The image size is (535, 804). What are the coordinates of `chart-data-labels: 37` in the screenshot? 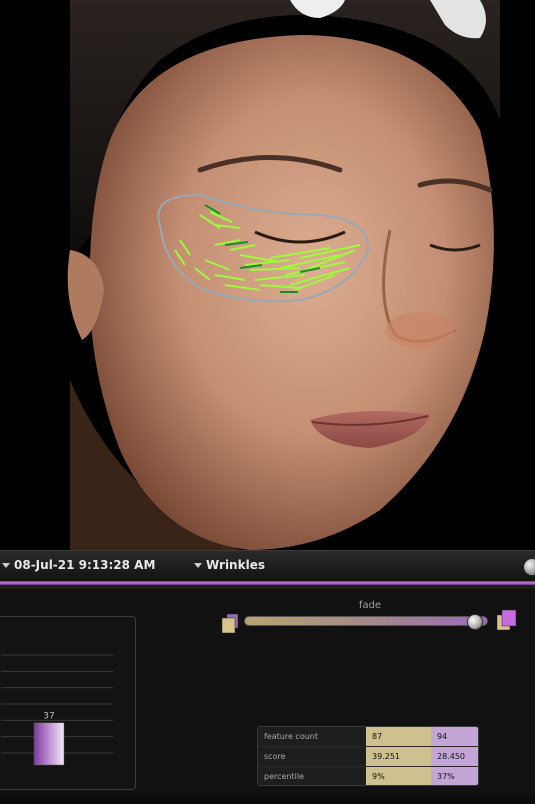 It's located at (48, 717).